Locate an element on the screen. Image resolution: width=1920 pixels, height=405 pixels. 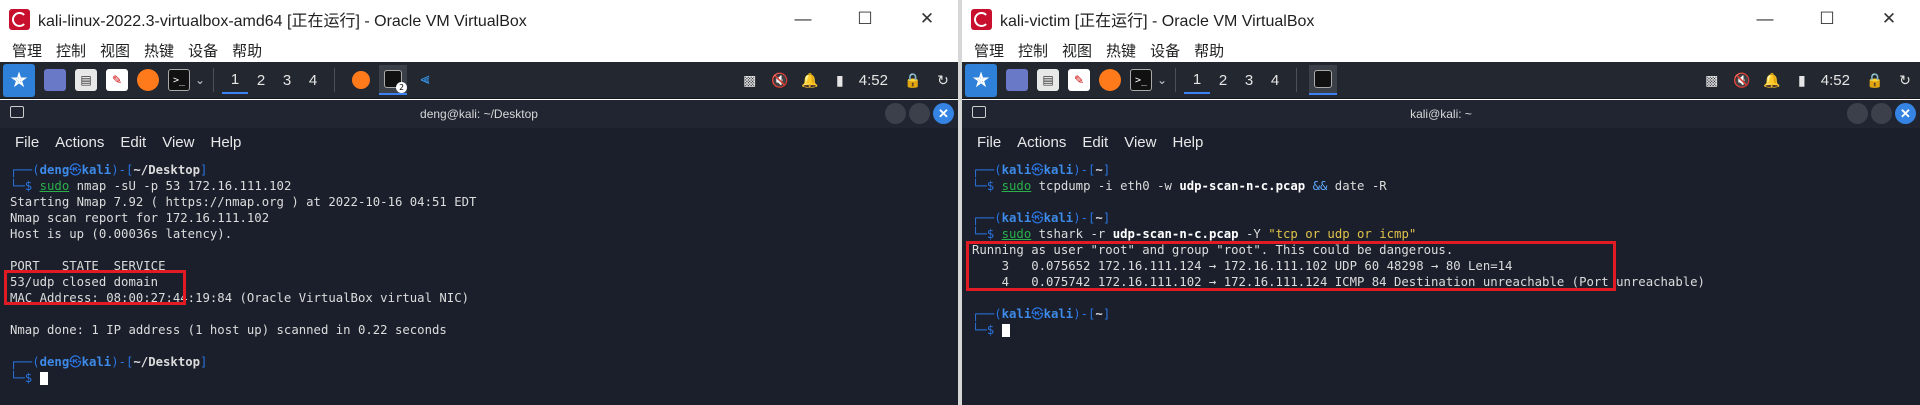
task-vscode: ⫷ is located at coordinates (425, 80).